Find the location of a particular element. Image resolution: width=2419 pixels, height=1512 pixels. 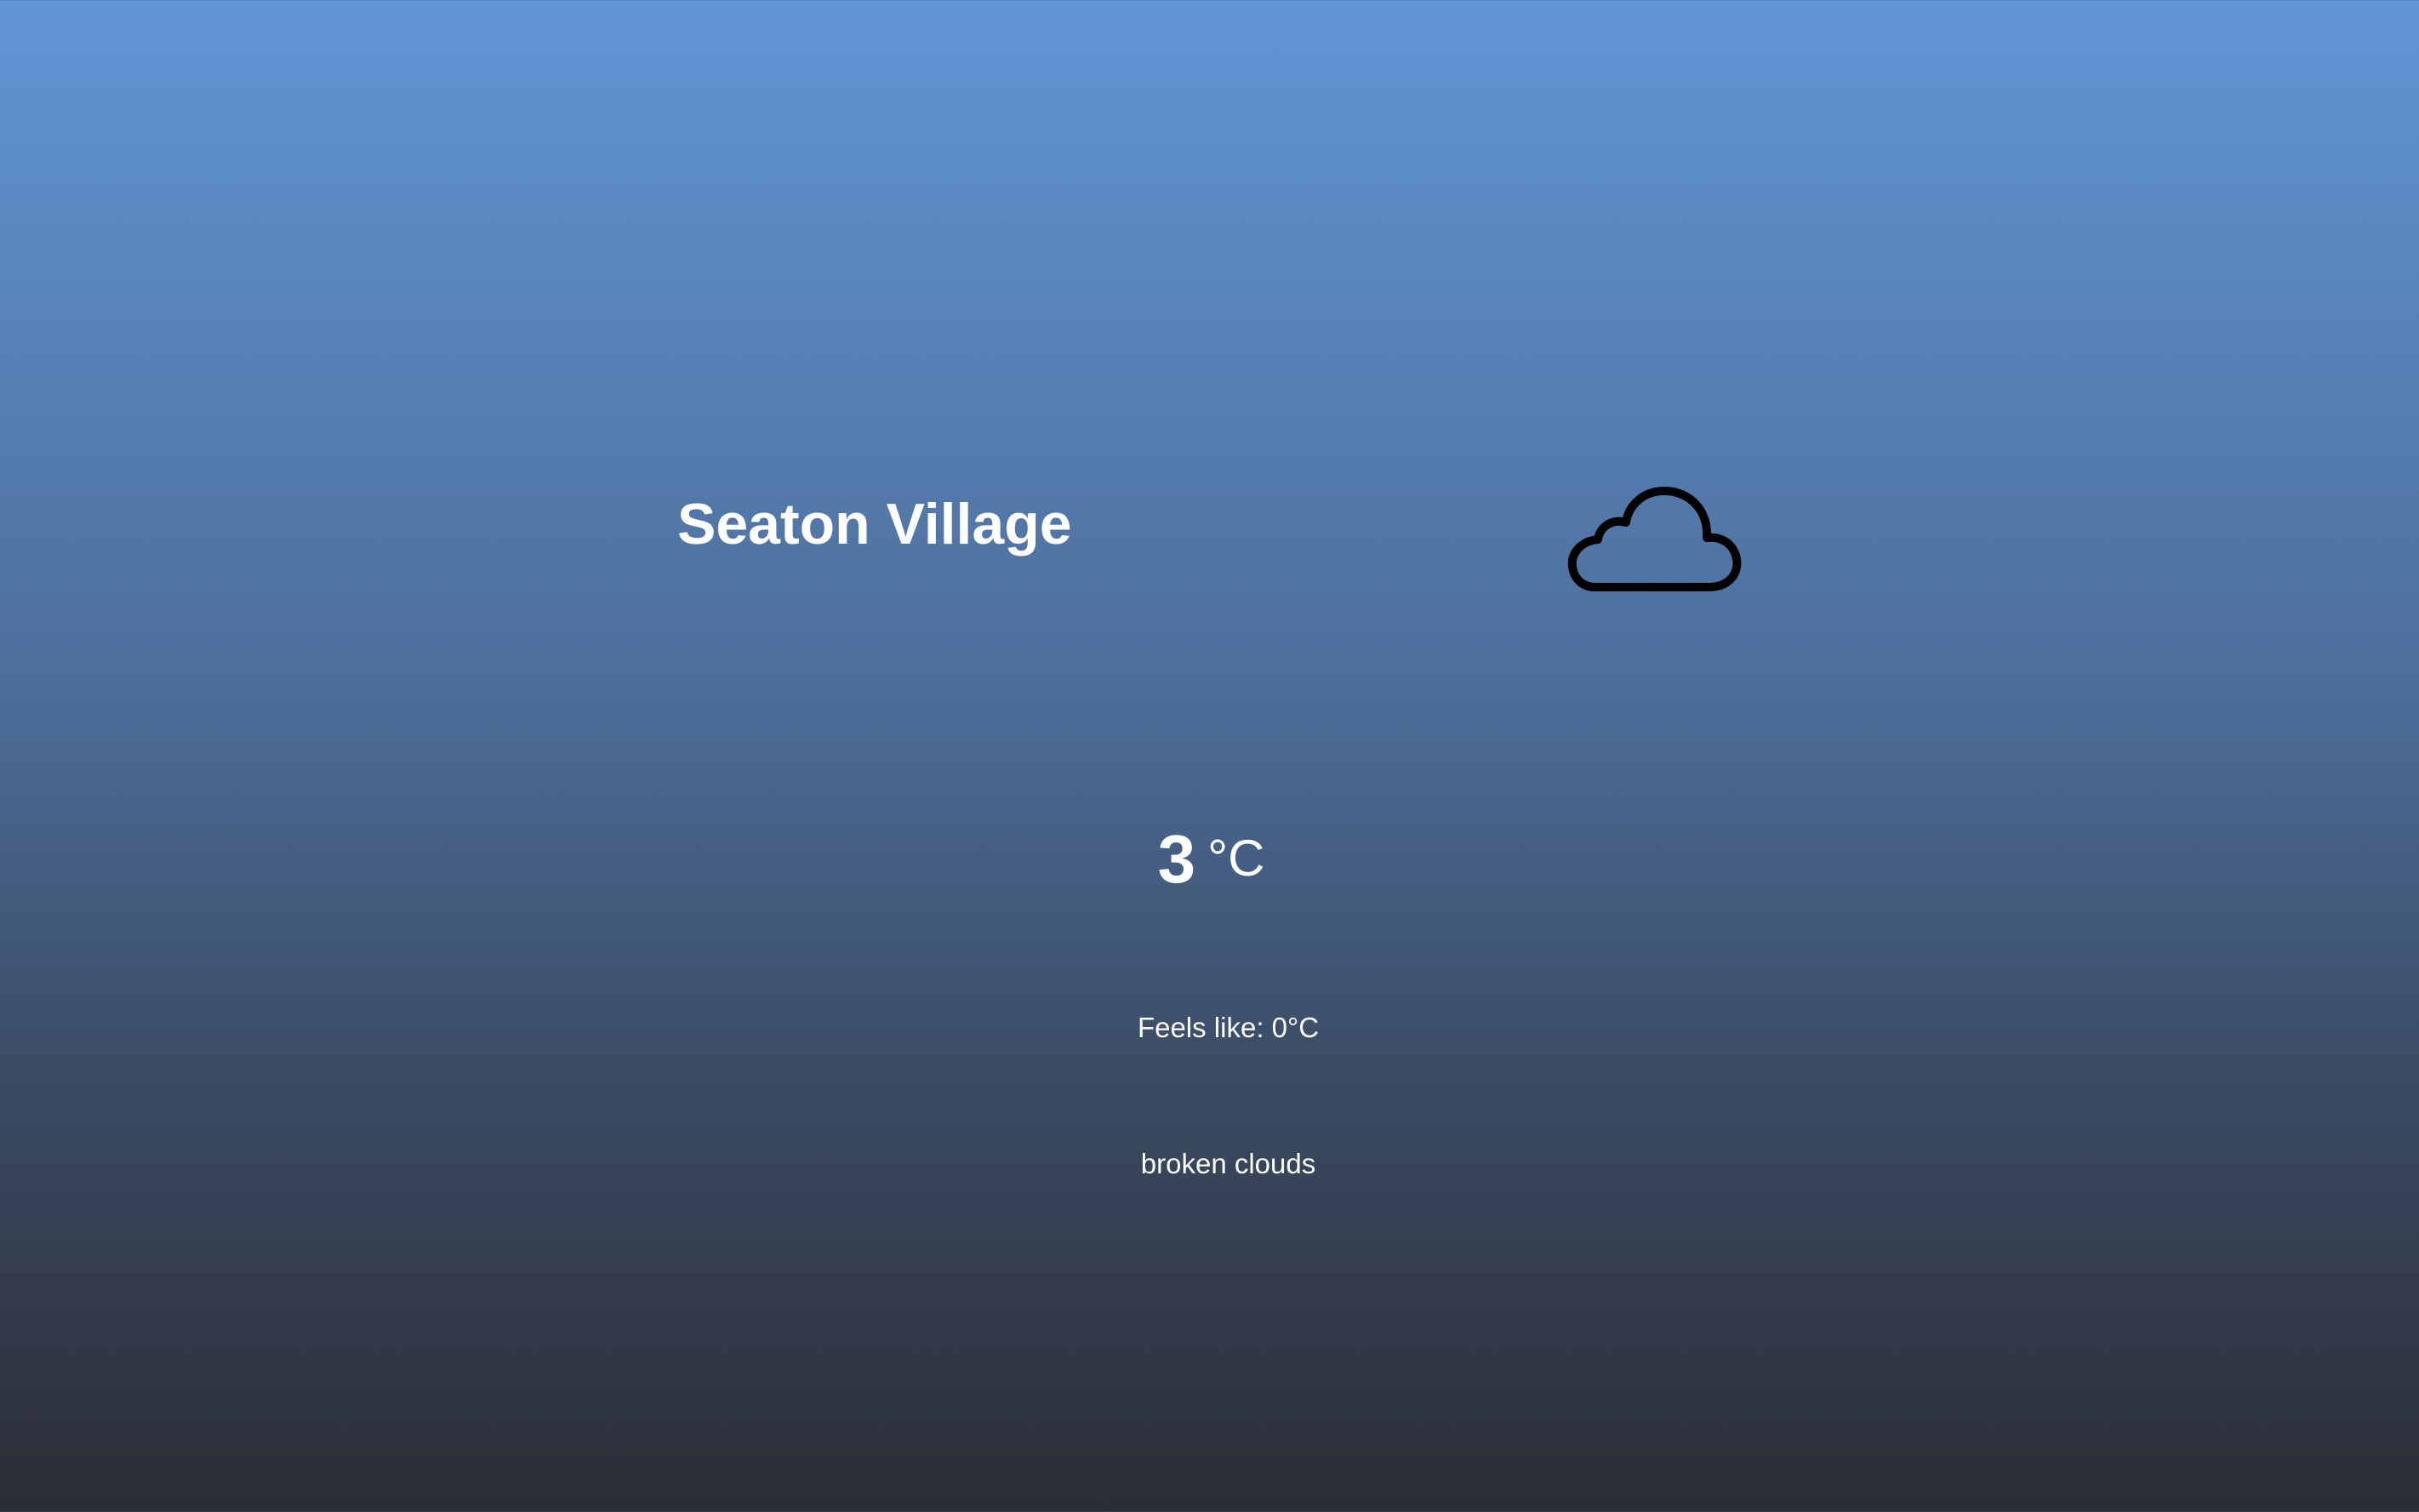

cloud-icon is located at coordinates (1654, 539).